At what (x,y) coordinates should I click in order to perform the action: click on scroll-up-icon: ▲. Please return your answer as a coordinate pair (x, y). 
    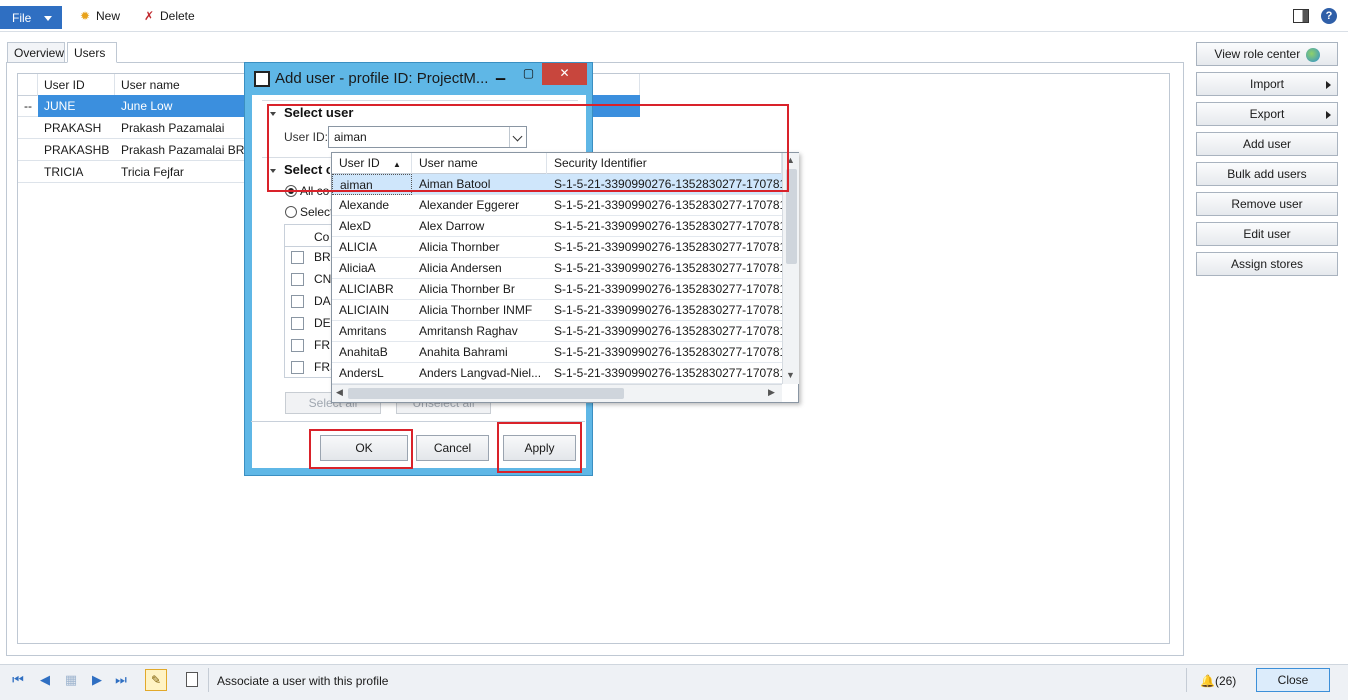
    Looking at the image, I should click on (790, 160).